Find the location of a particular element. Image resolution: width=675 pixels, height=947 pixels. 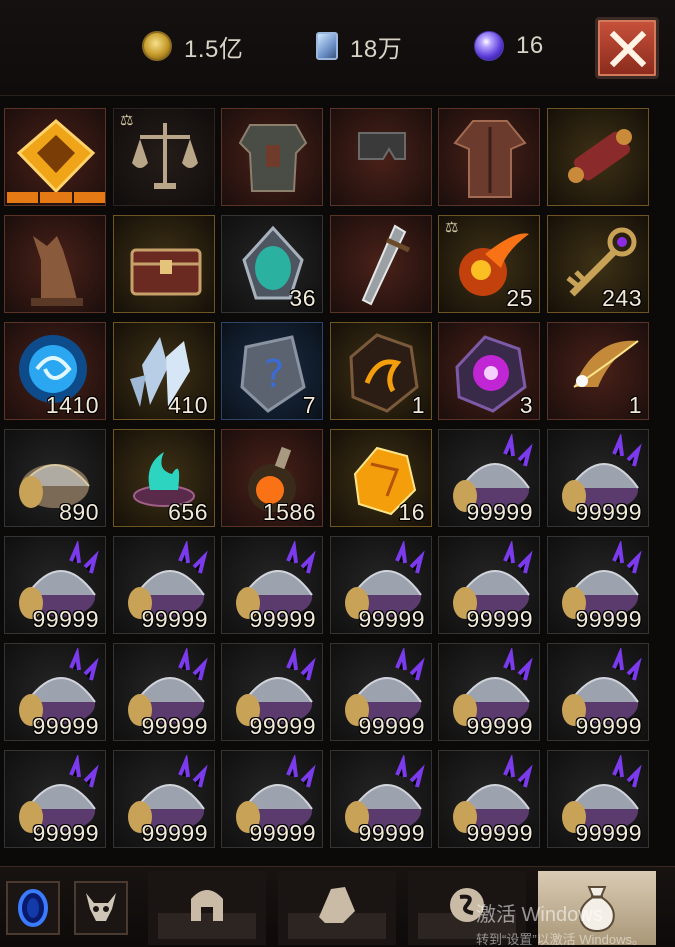

item-count: 16 is located at coordinates (411, 512).